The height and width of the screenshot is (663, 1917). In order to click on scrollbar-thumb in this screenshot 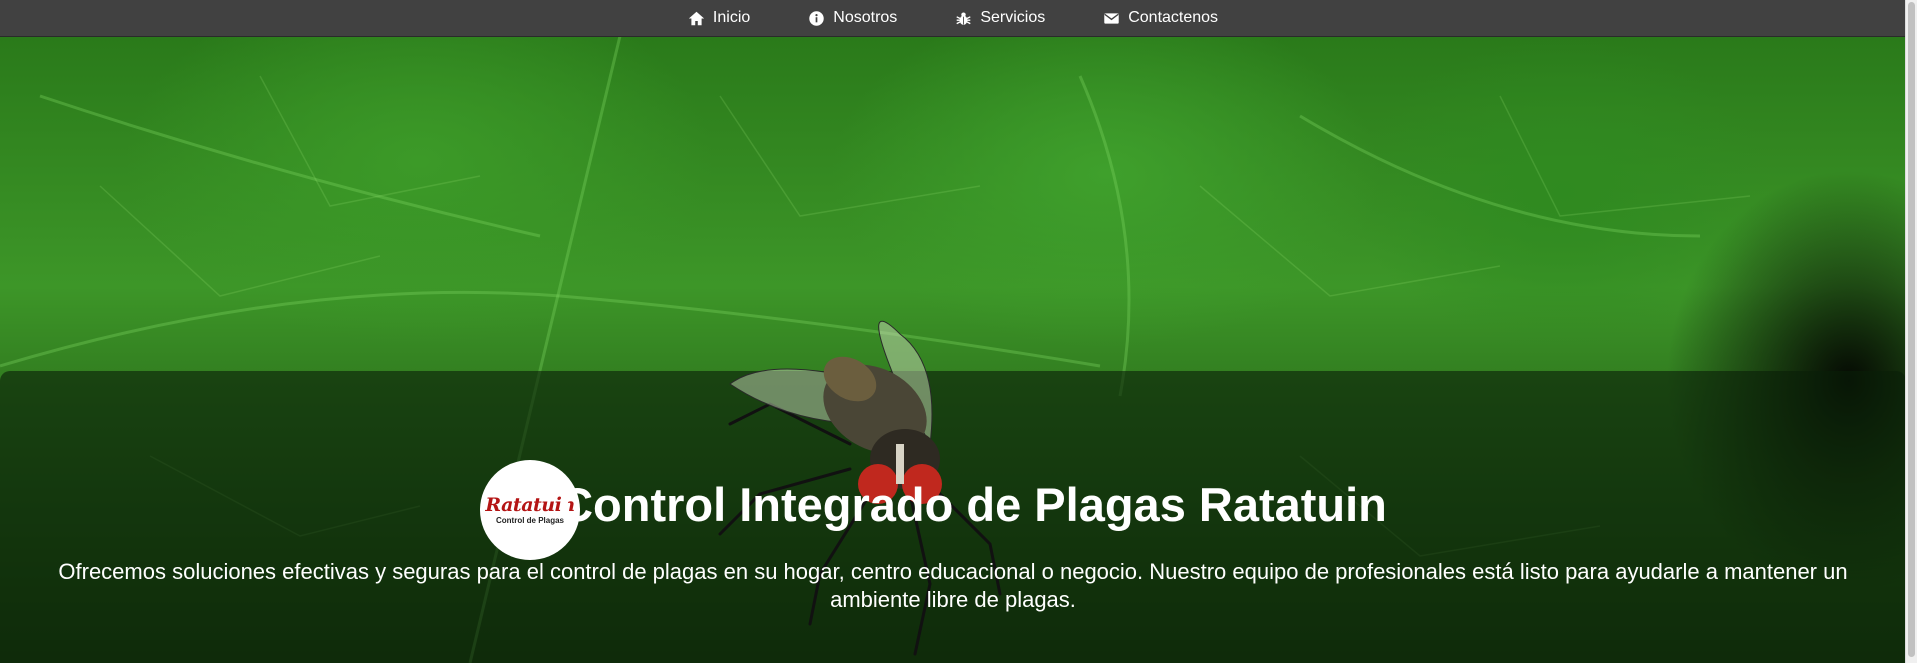, I will do `click(1911, 329)`.